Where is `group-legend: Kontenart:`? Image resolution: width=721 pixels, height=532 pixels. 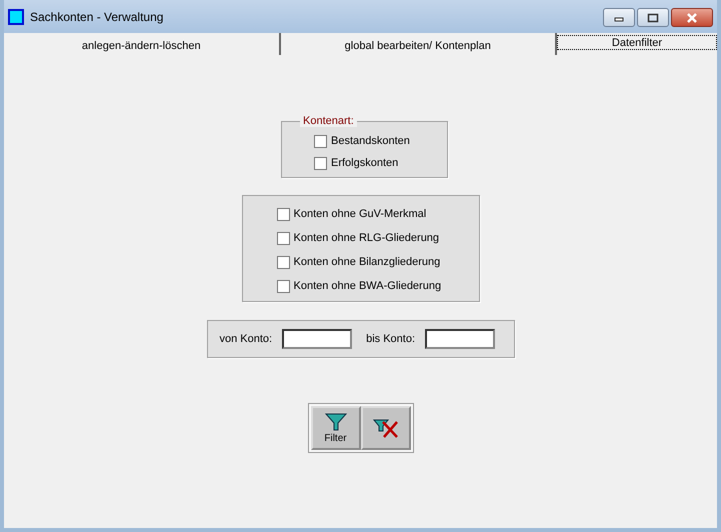
group-legend: Kontenart: is located at coordinates (328, 121).